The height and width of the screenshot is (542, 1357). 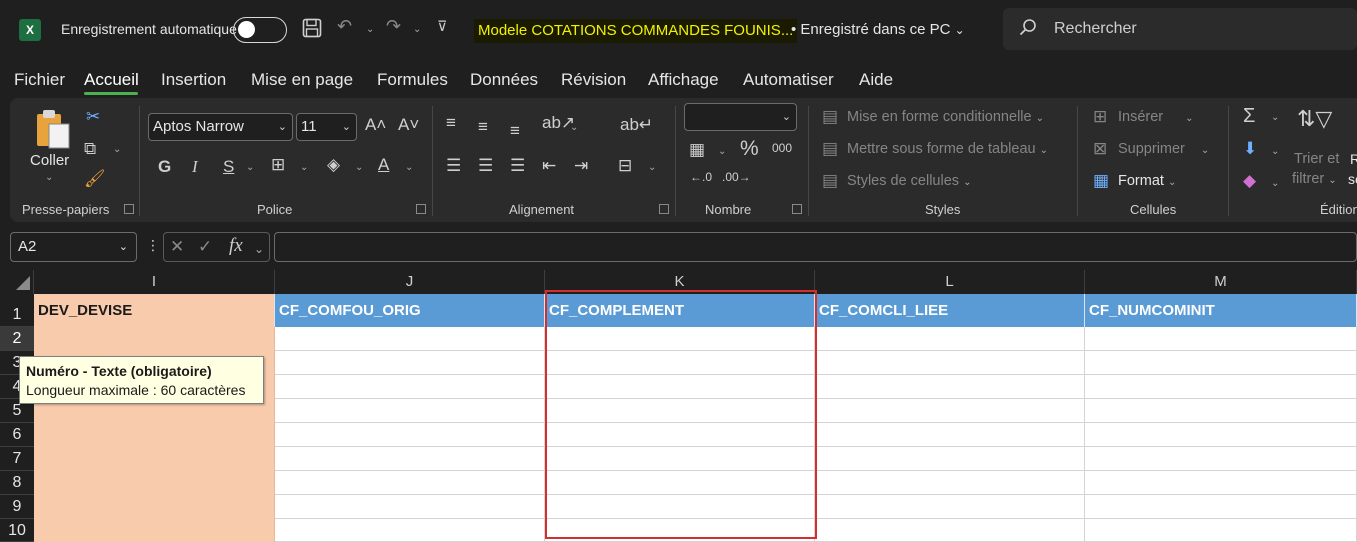 What do you see at coordinates (788, 80) in the screenshot?
I see `tab-automatiser: Automatiser` at bounding box center [788, 80].